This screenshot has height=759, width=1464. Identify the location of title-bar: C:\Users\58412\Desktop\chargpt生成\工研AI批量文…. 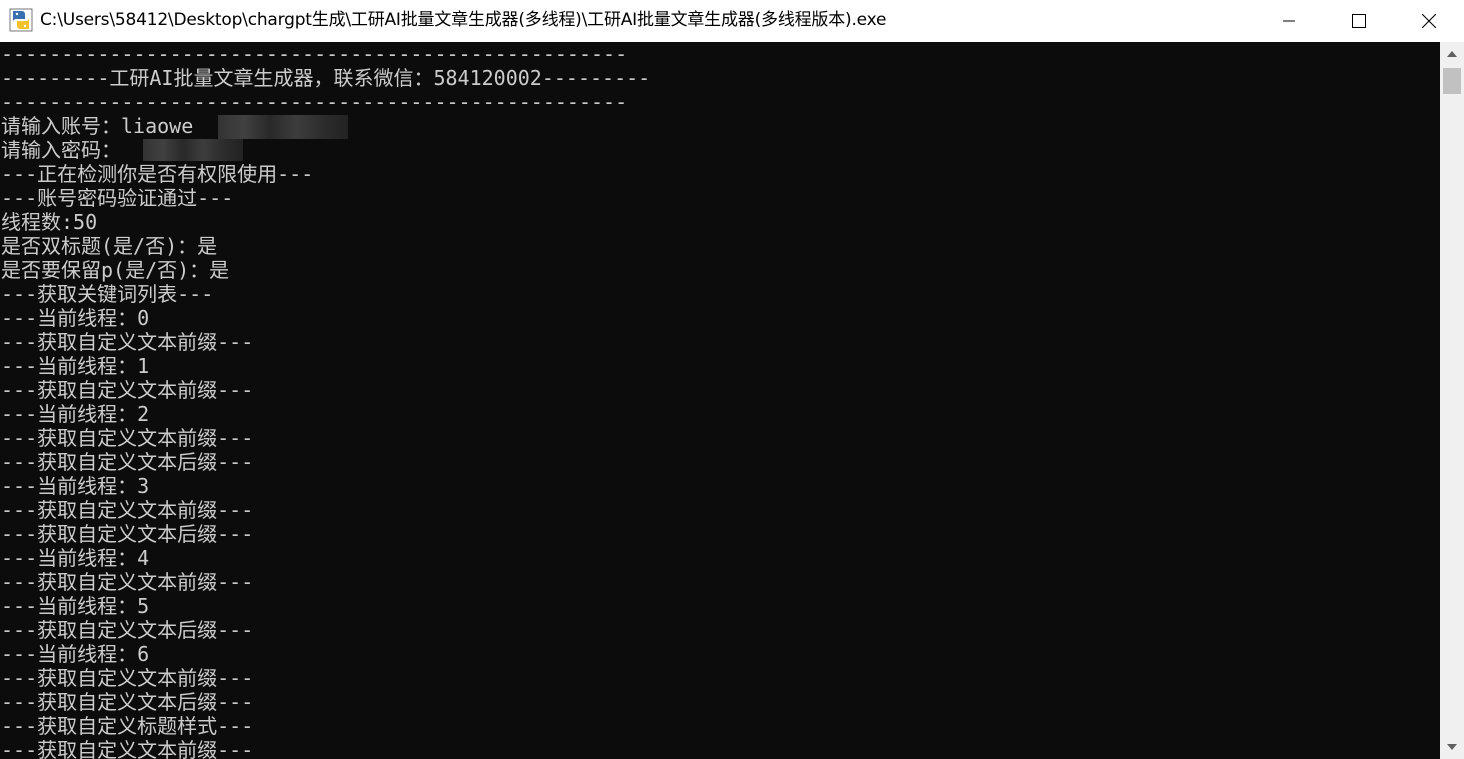
(732, 21).